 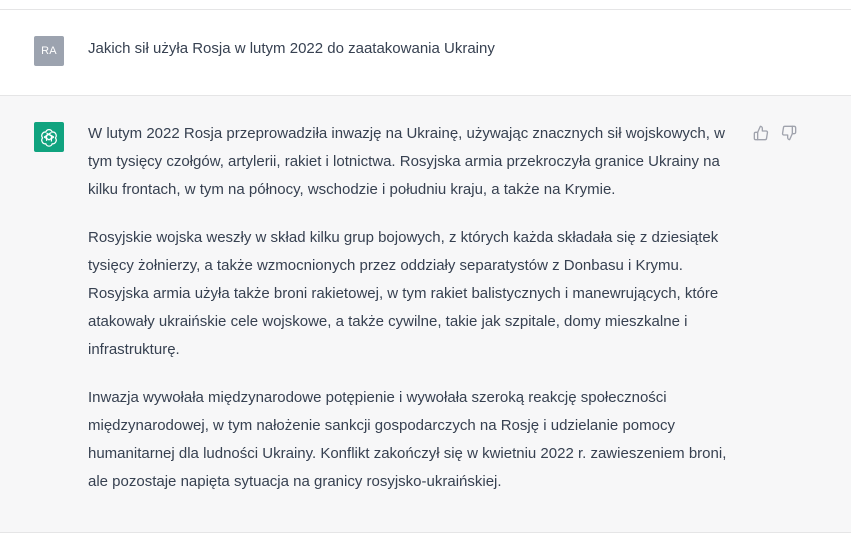 I want to click on thumbs-down-button, so click(x=789, y=133).